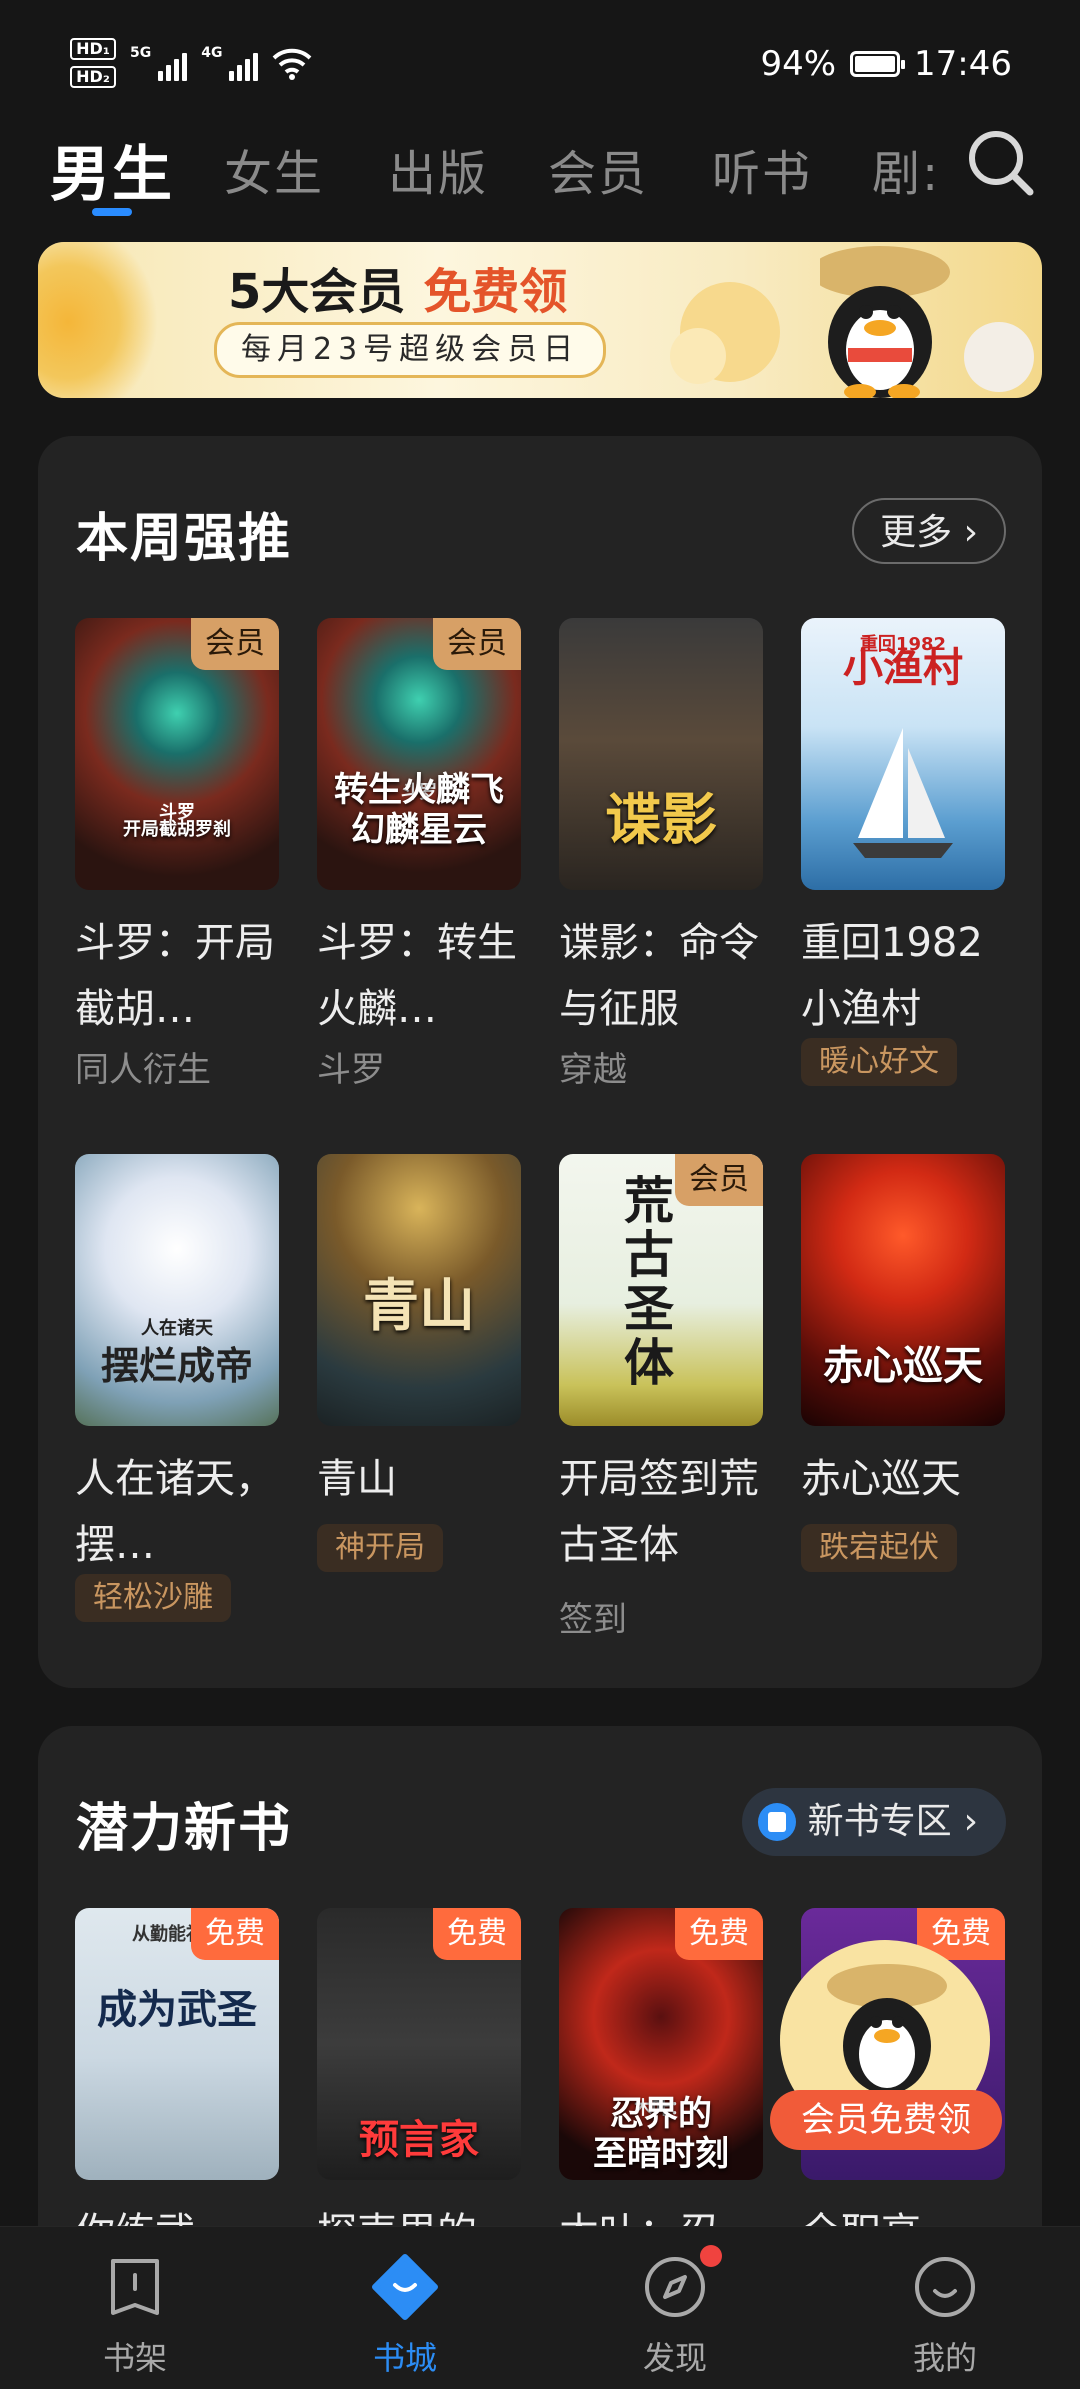  Describe the element at coordinates (903, 667) in the screenshot. I see `cover-text: 小渔村` at that location.